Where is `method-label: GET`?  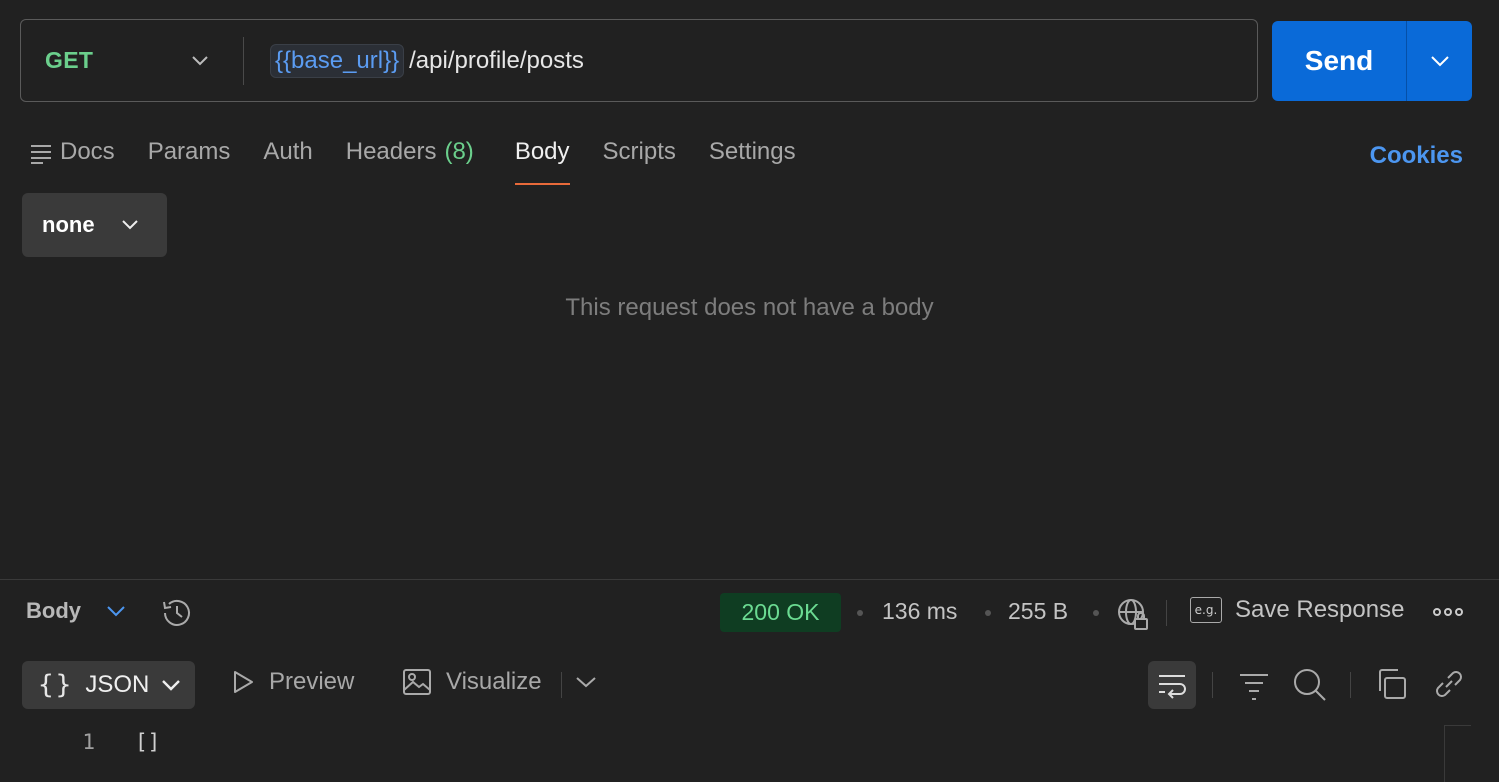
method-label: GET is located at coordinates (69, 60).